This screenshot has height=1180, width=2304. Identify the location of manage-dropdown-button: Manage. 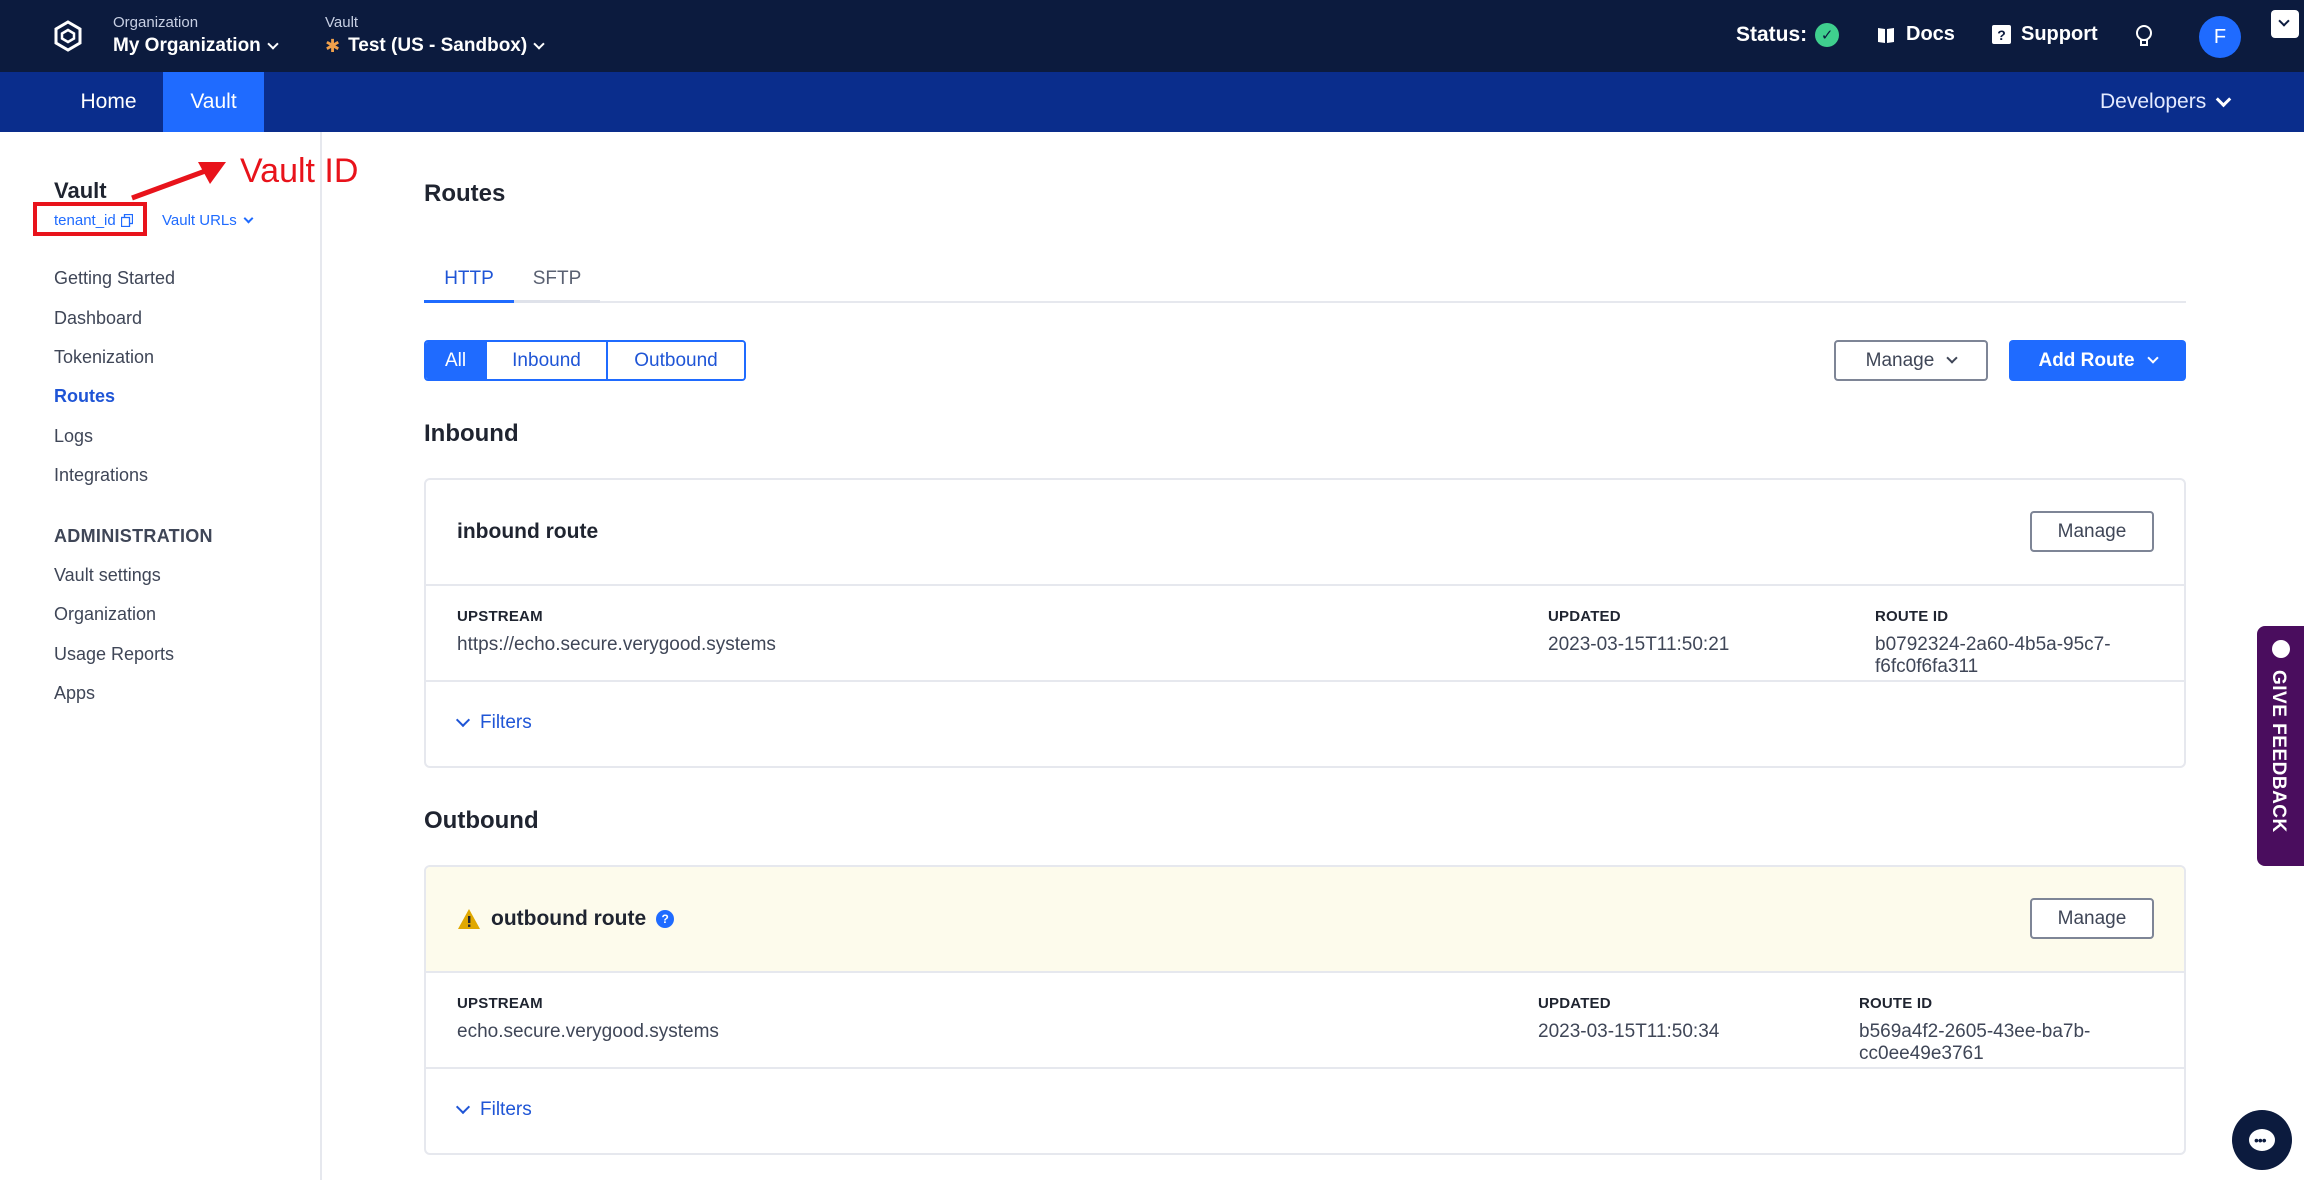
(1911, 360).